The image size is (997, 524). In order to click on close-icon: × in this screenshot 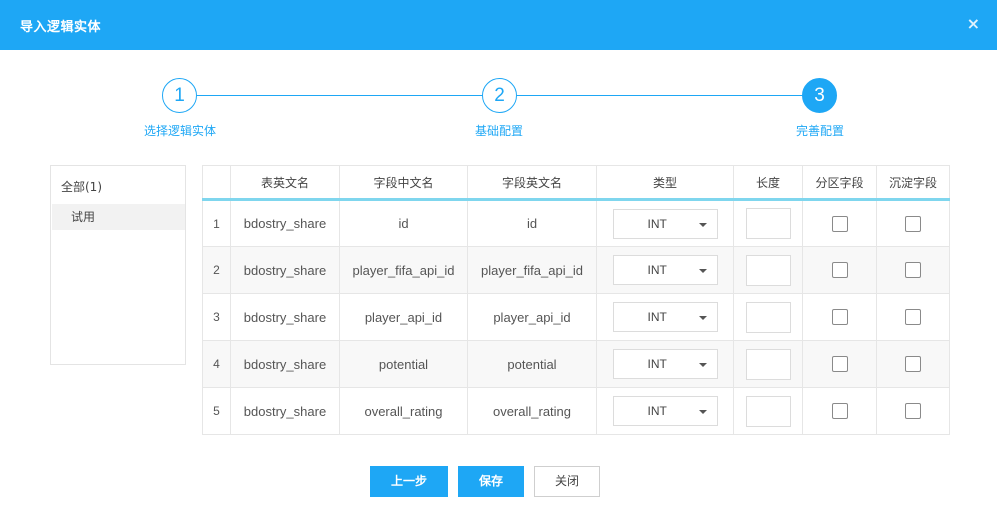, I will do `click(973, 24)`.